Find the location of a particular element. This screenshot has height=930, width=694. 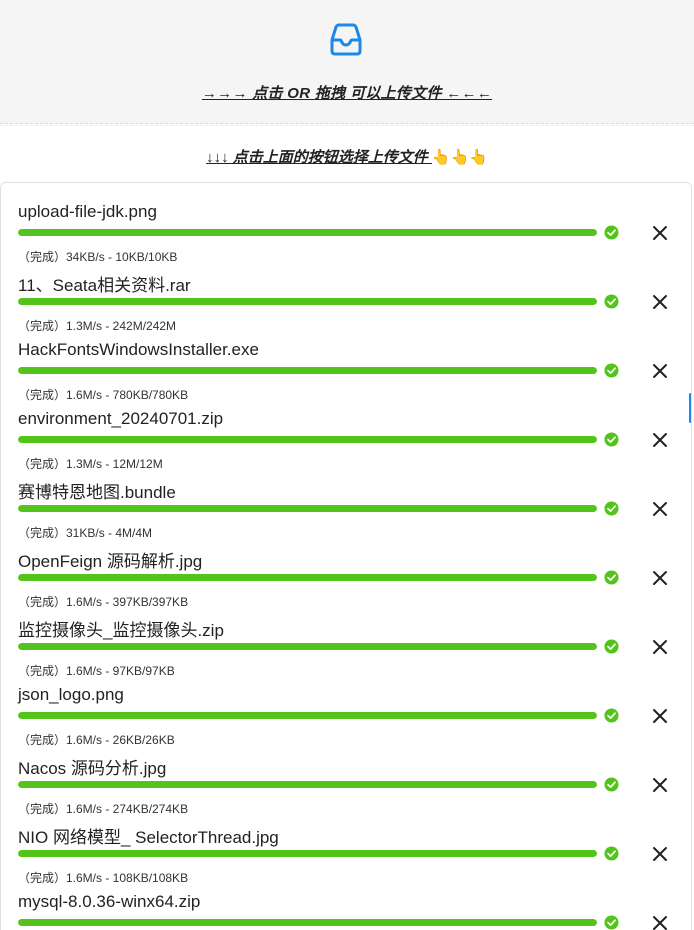

file-item: 11、Seata相关资料.rar （完成）1.3M/s - 242M/242M is located at coordinates (346, 305).